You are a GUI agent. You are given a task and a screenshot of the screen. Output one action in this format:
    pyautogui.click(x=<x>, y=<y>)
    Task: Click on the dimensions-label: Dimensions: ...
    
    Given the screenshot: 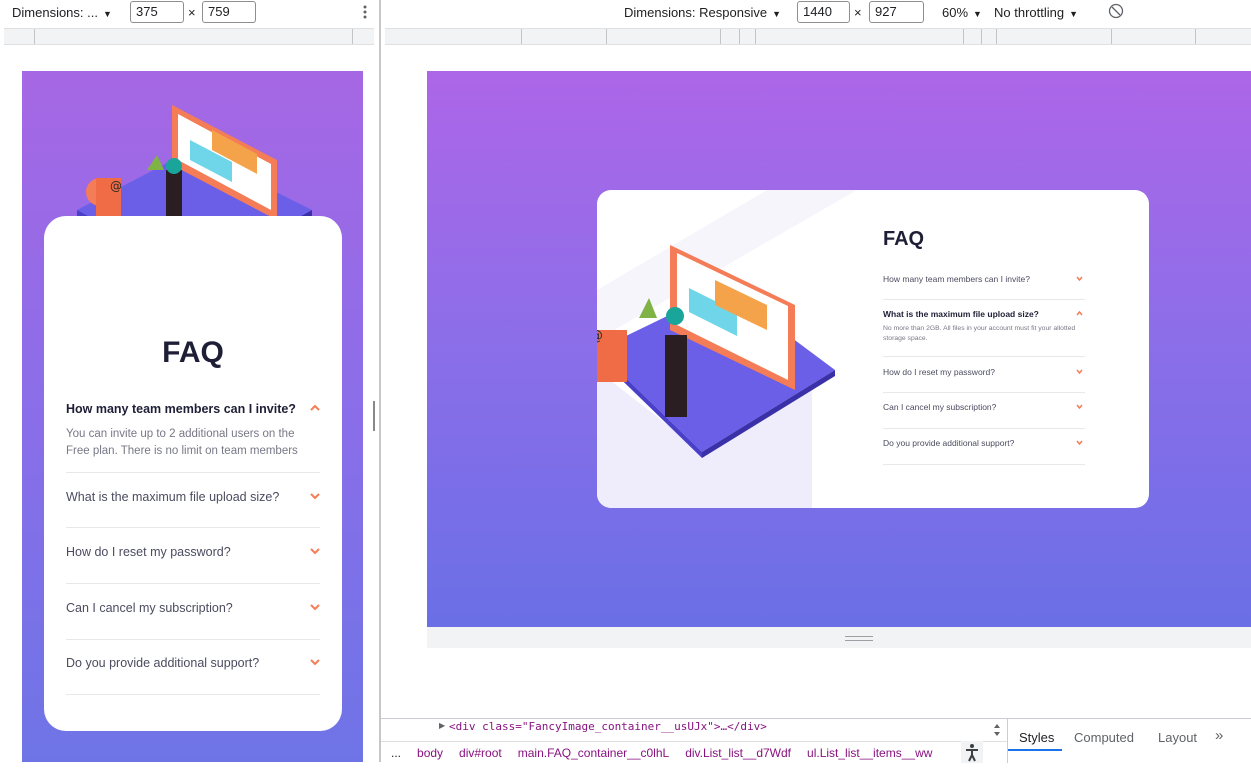 What is the action you would take?
    pyautogui.click(x=55, y=12)
    